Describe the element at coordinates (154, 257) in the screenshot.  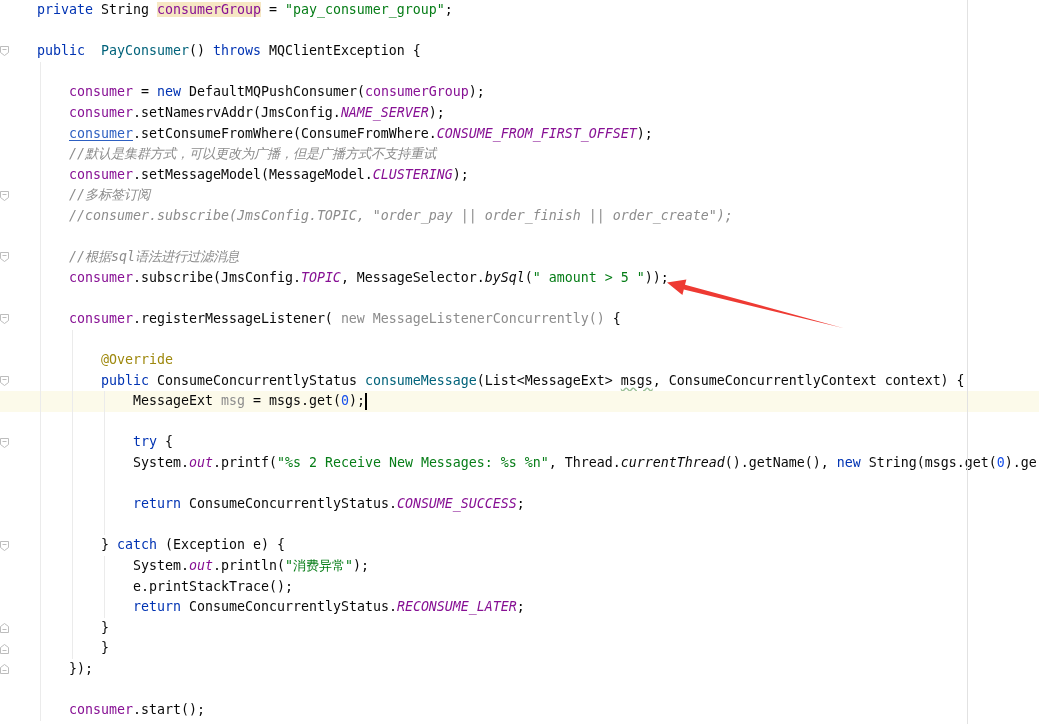
I see `code-line: //根据sql语法进行过滤消息` at that location.